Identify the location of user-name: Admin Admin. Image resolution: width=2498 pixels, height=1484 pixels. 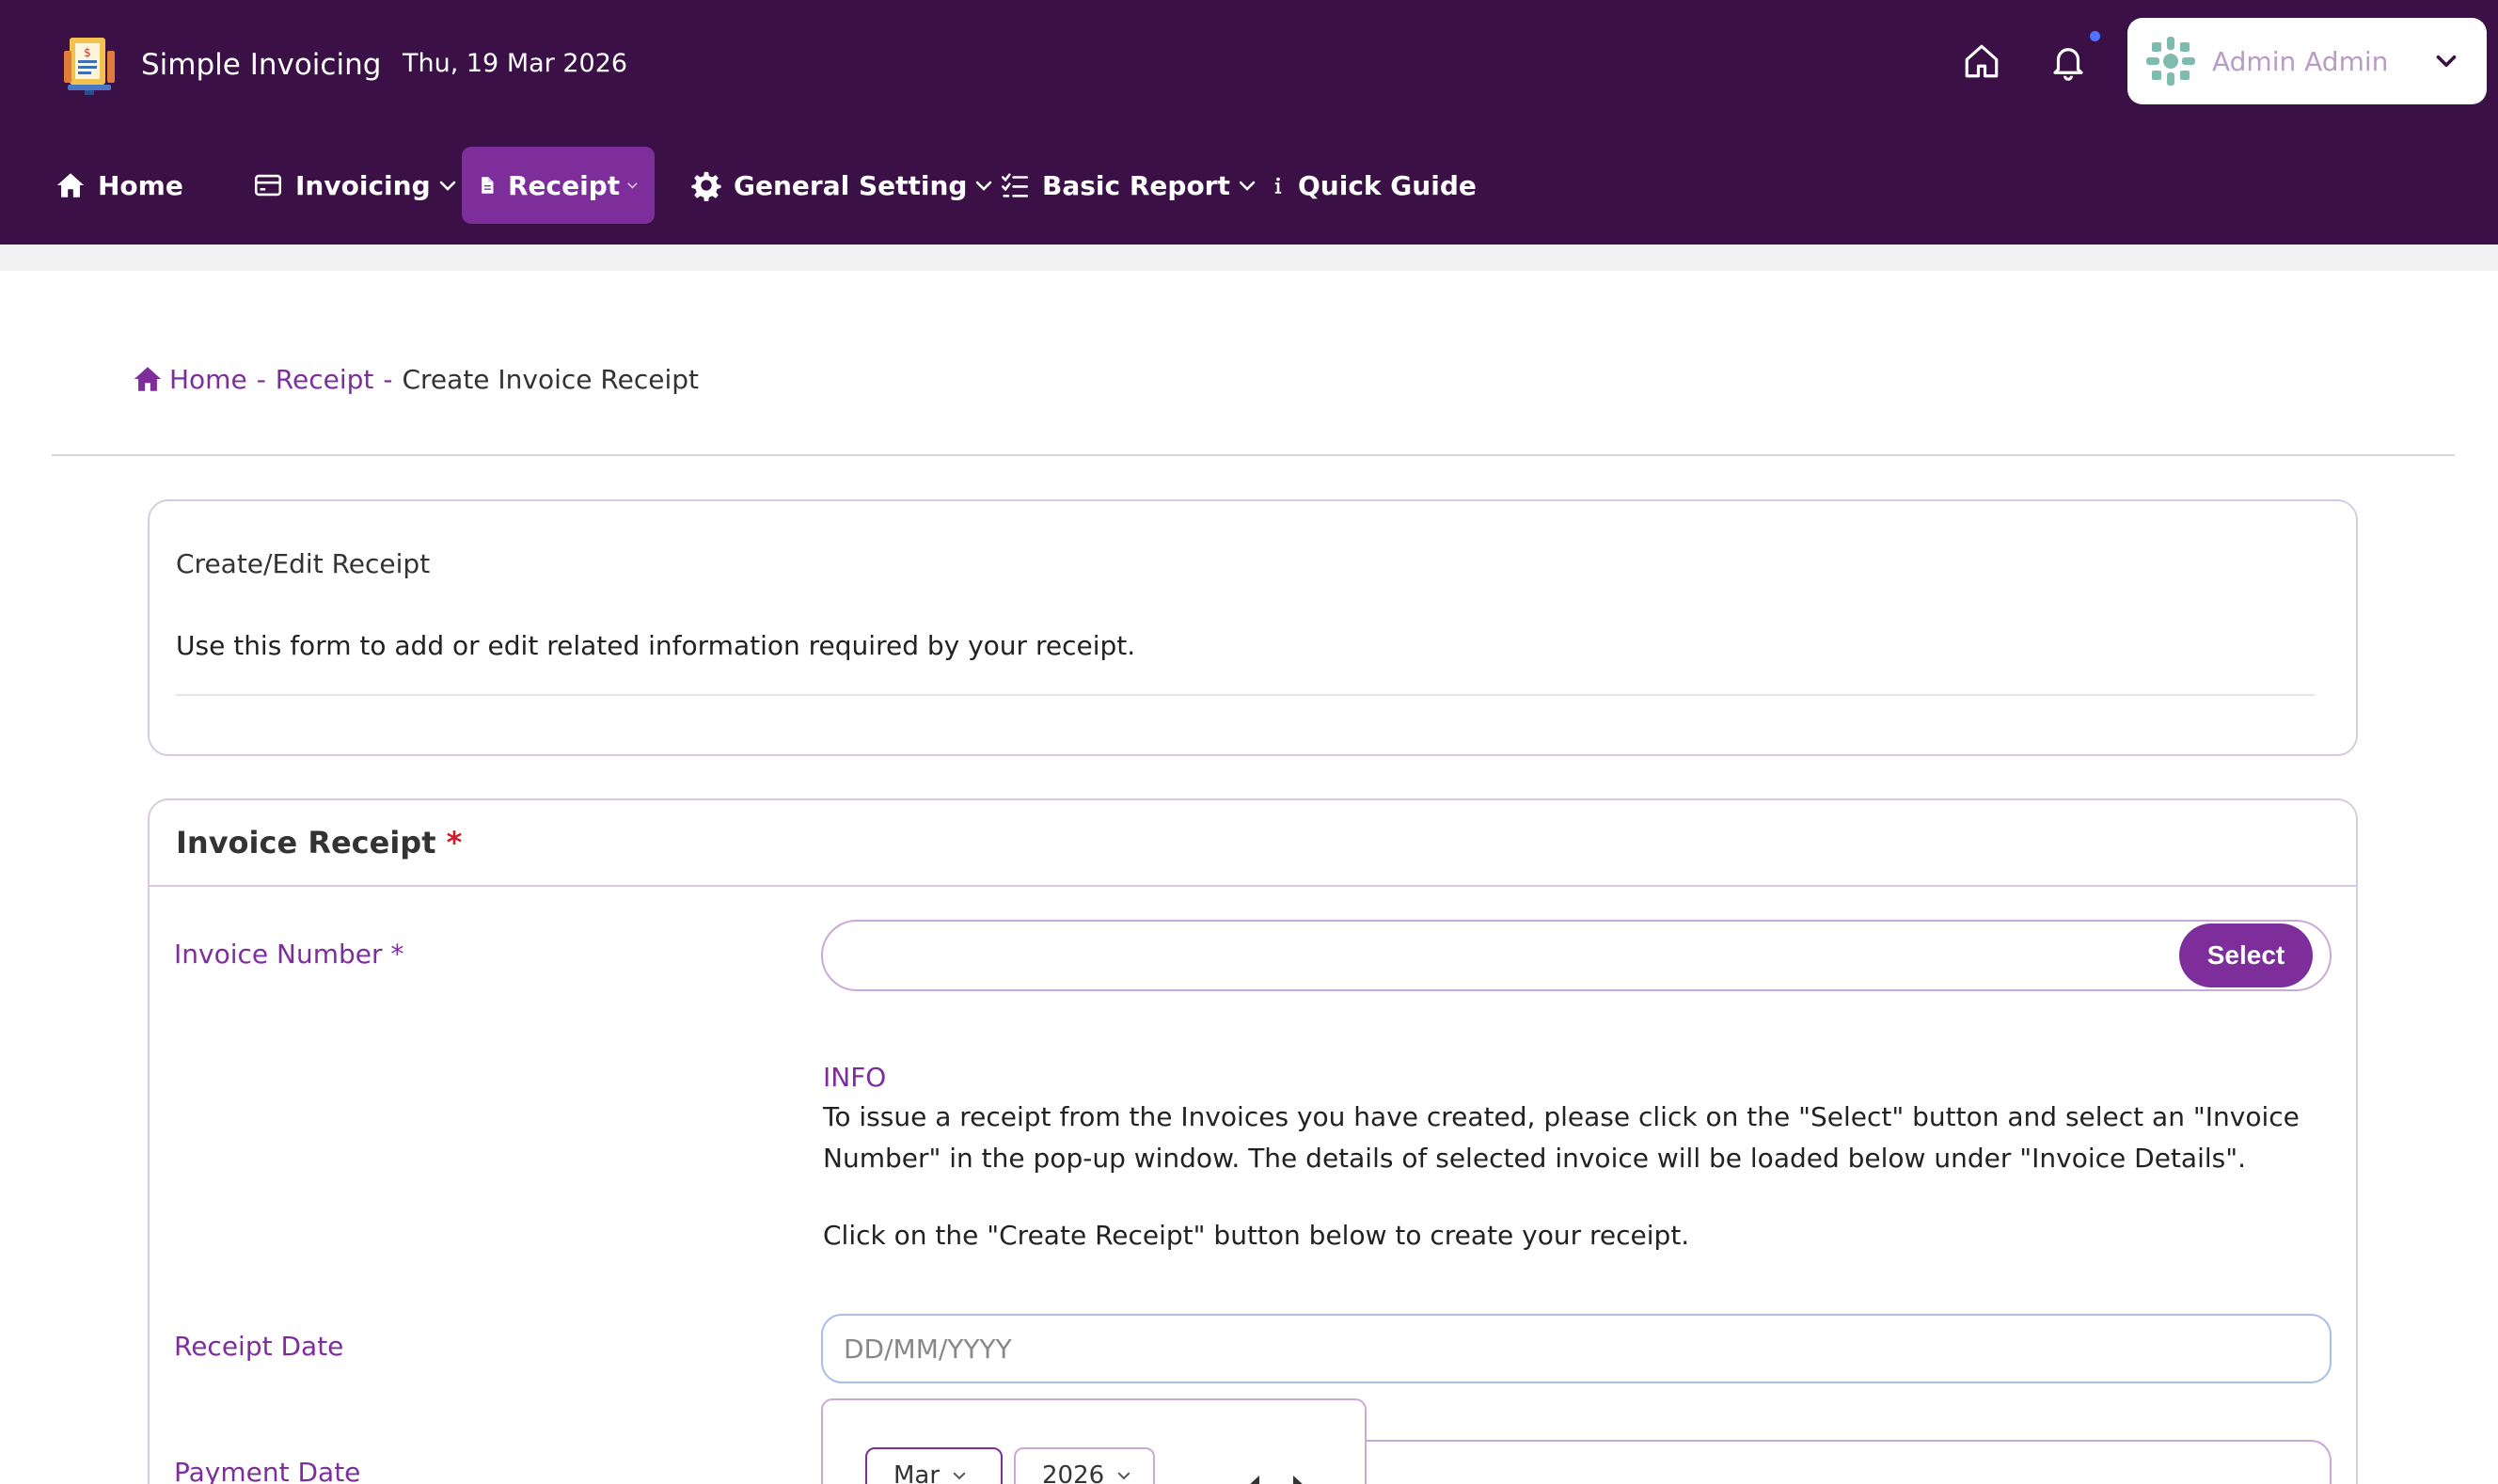
(2300, 61).